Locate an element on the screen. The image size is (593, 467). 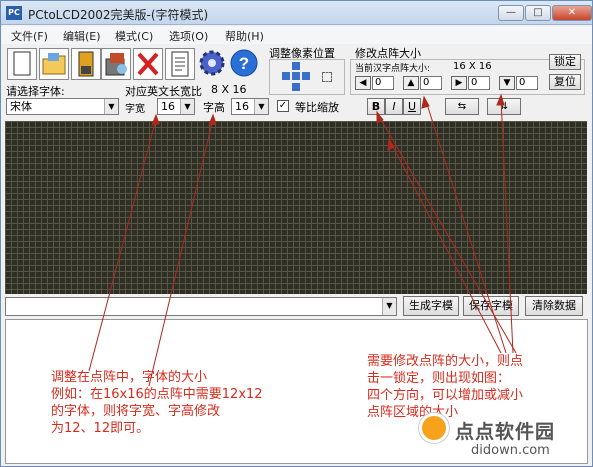
watermark-url: didown.com is located at coordinates (510, 450).